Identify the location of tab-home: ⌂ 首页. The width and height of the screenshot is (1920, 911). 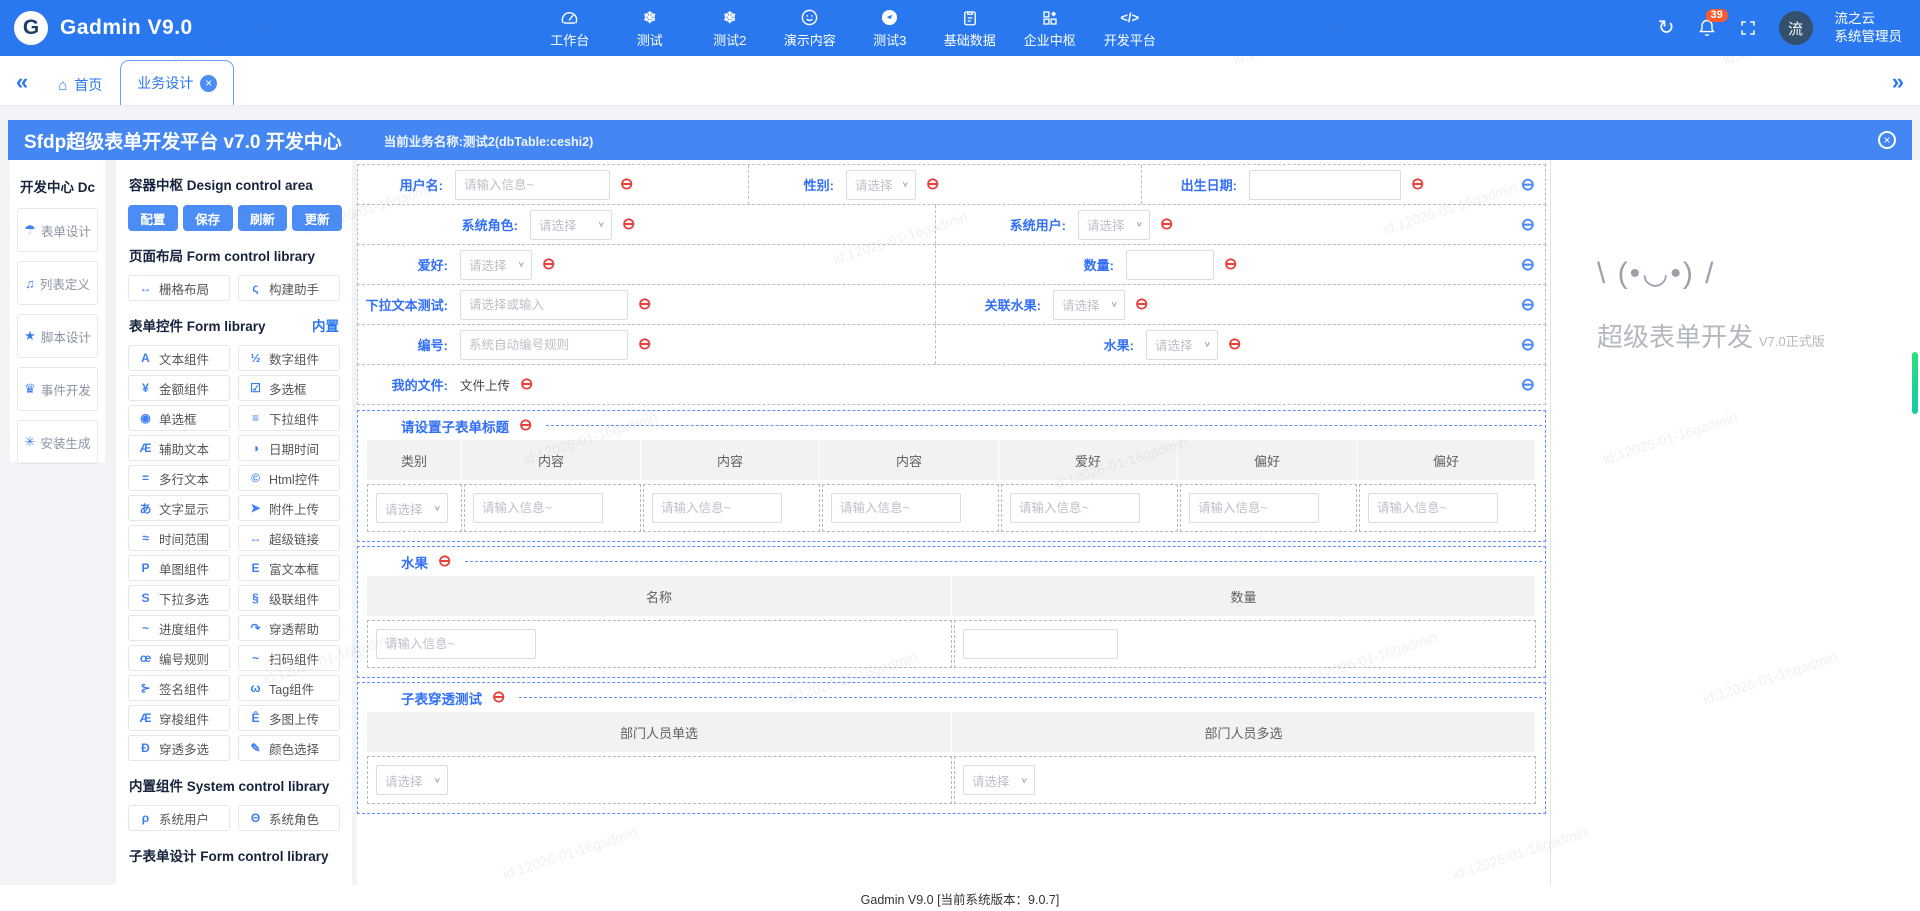
(80, 85).